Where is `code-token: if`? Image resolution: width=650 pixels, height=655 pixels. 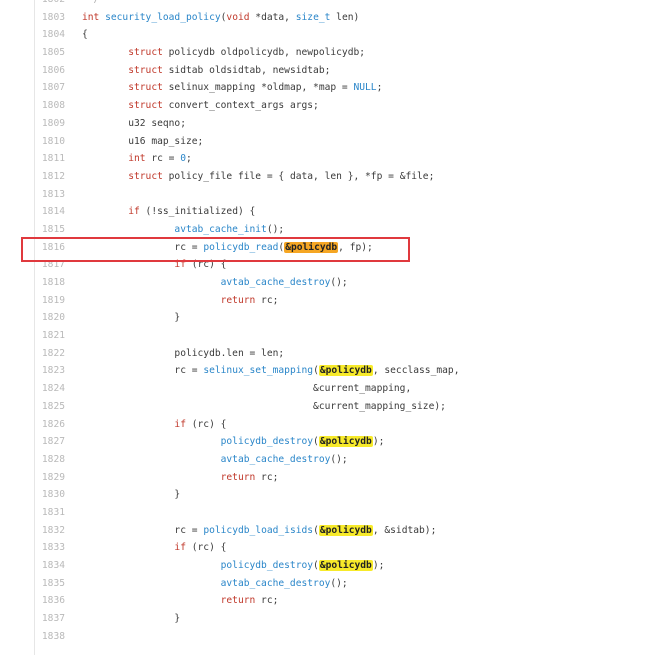
code-token: if is located at coordinates (180, 424).